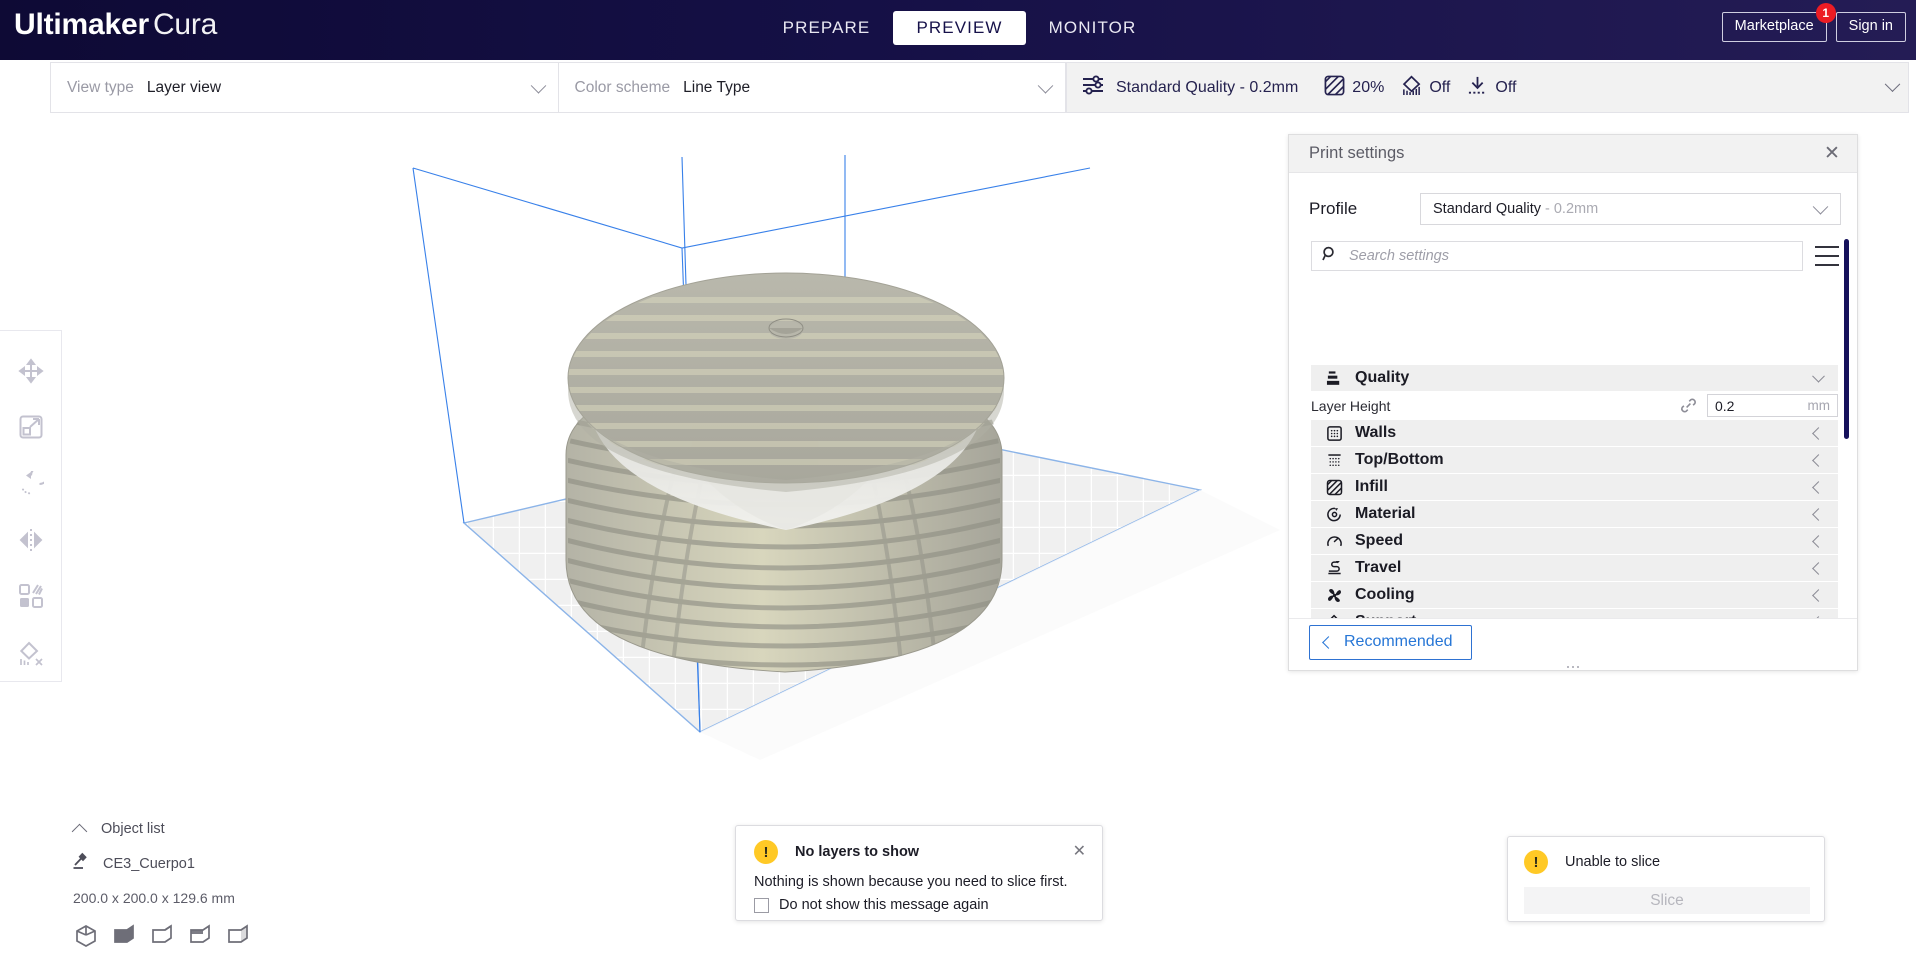 The height and width of the screenshot is (971, 1916). Describe the element at coordinates (1613, 862) in the screenshot. I see `status-badge: Unable to slice` at that location.